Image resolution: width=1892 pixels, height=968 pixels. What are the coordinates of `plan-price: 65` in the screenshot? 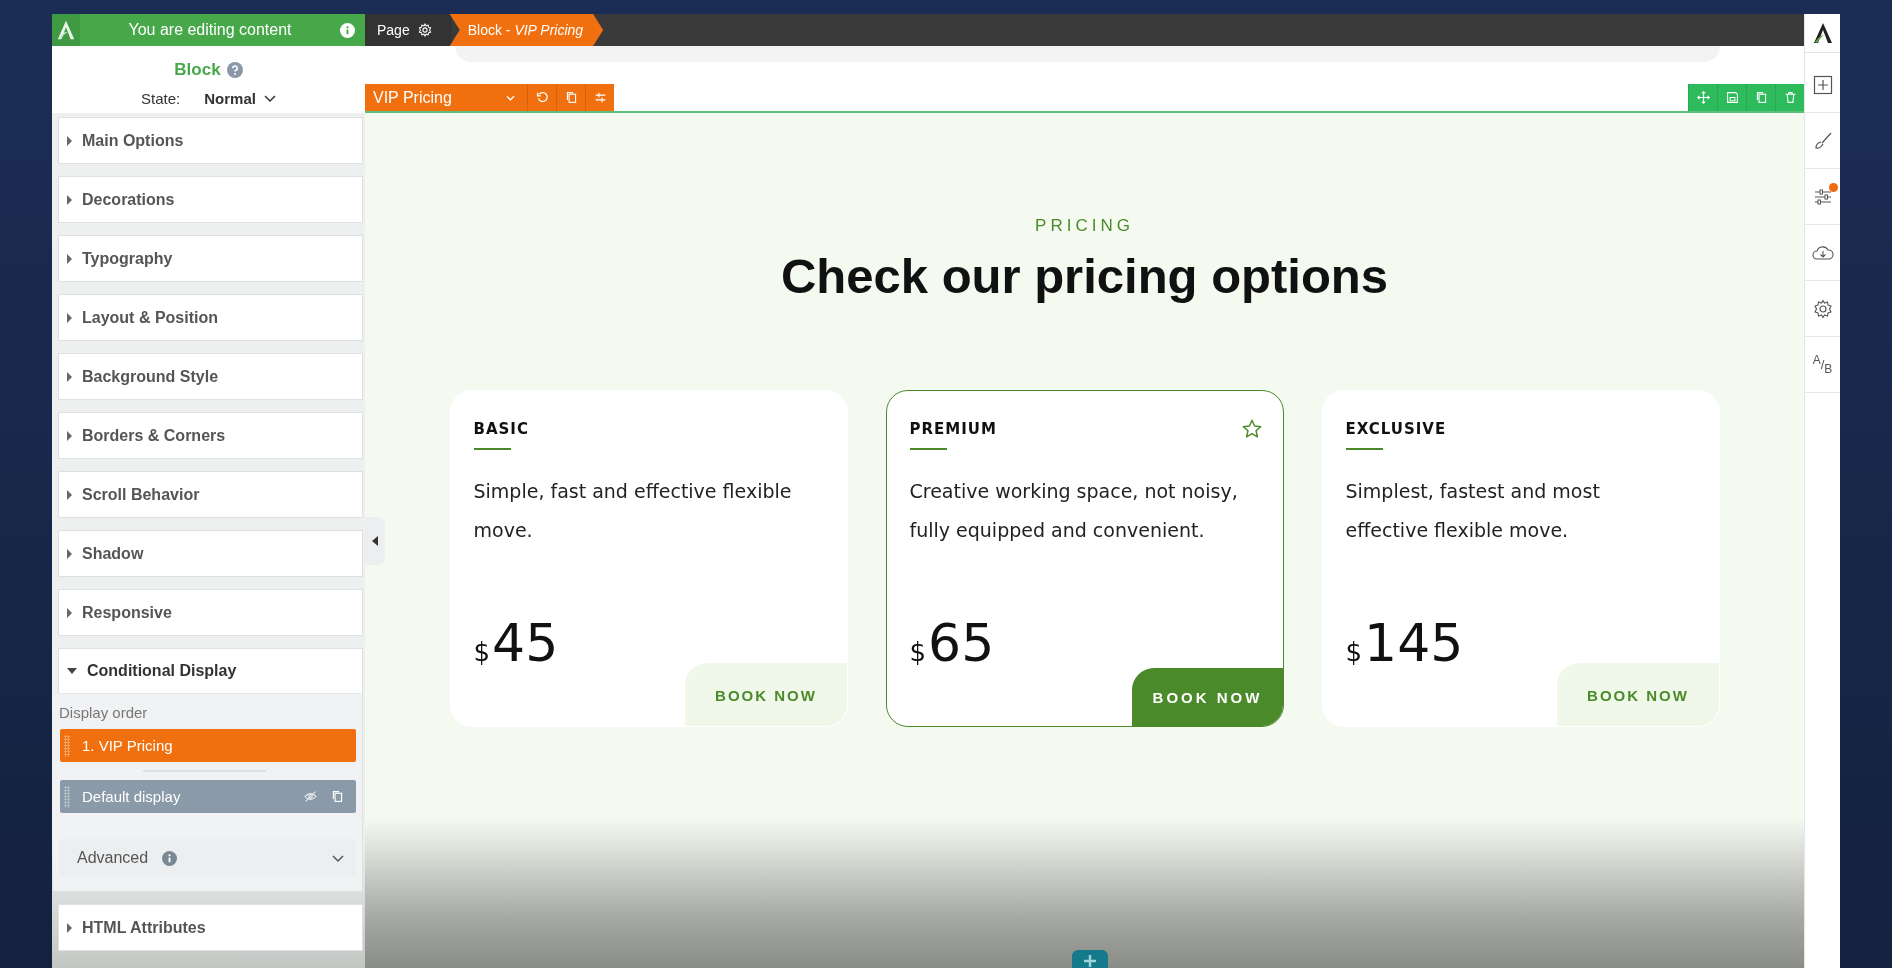 It's located at (961, 643).